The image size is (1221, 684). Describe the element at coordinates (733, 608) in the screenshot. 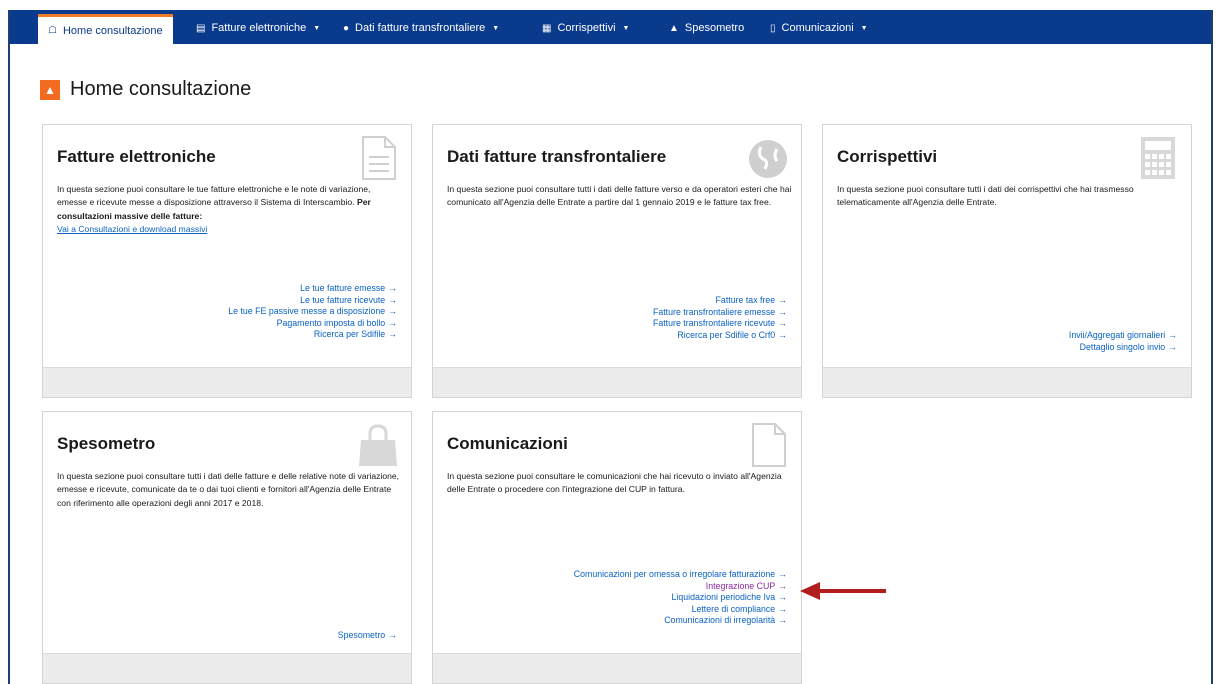

I see `link-label: Lettere di compliance` at that location.